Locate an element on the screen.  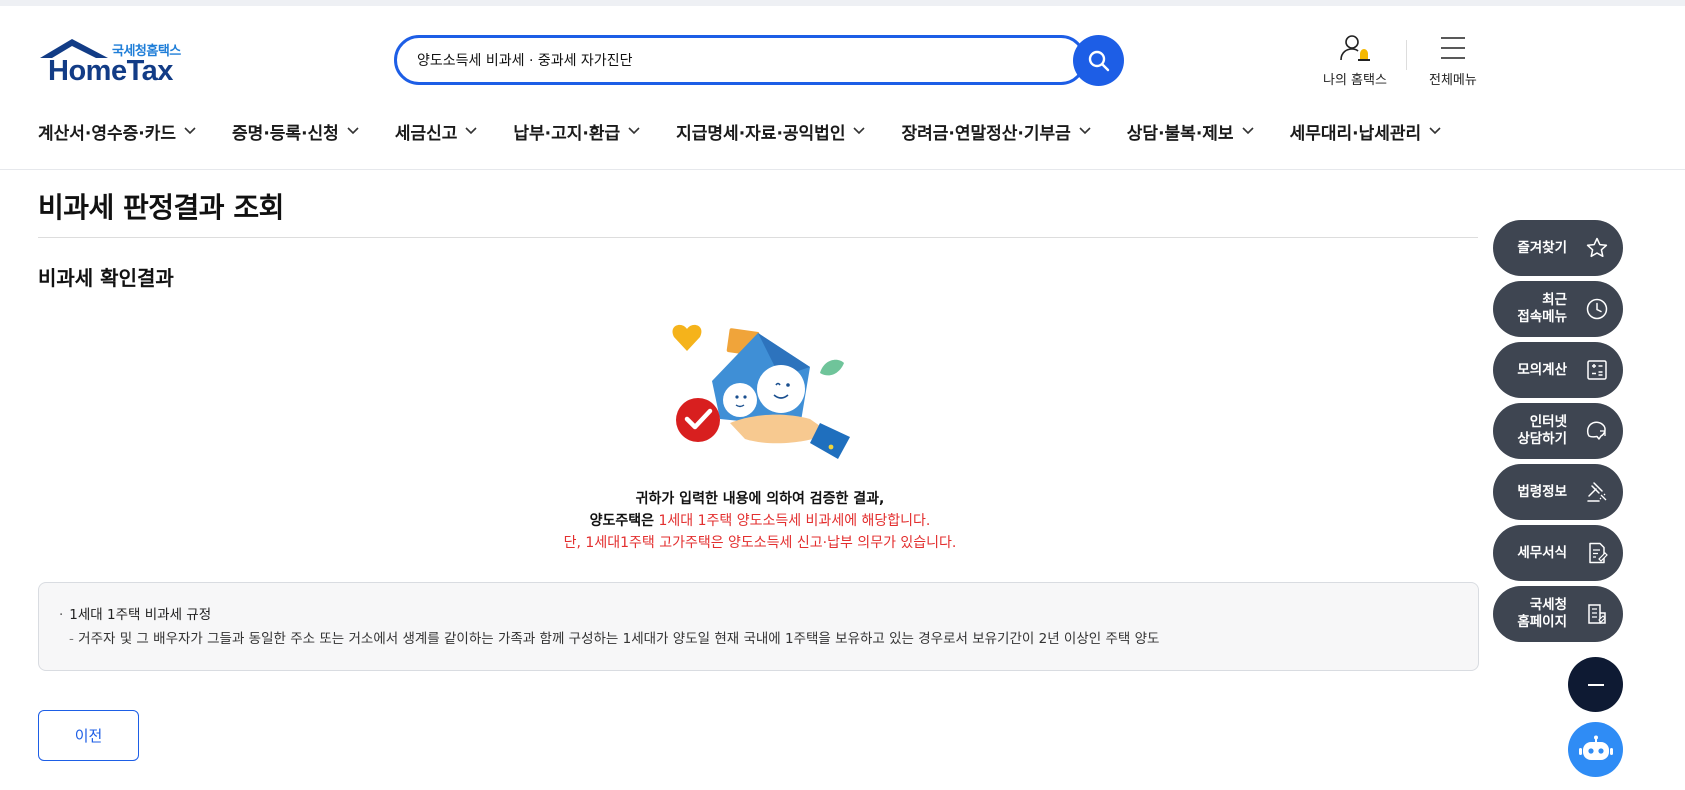
quick-label: 즐겨찾기 is located at coordinates (1542, 247).